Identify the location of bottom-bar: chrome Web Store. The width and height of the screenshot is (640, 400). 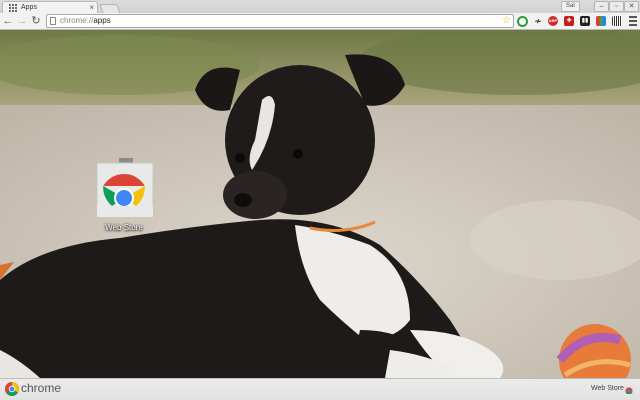
(320, 389).